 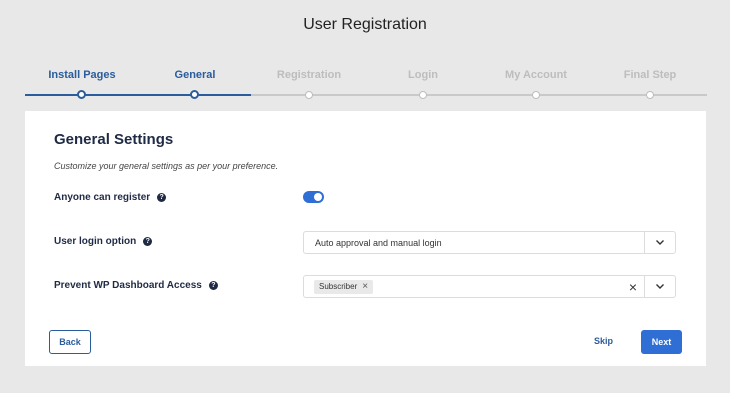 I want to click on step-label: Login, so click(x=423, y=75).